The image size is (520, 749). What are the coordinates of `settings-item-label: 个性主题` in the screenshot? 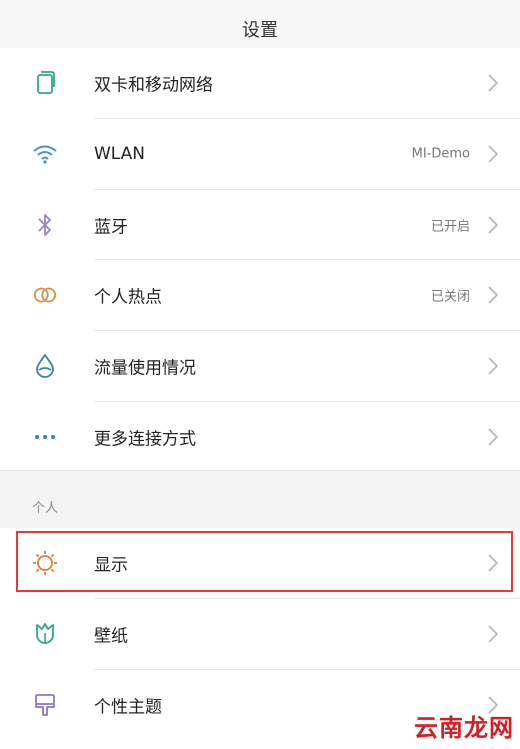 It's located at (128, 707).